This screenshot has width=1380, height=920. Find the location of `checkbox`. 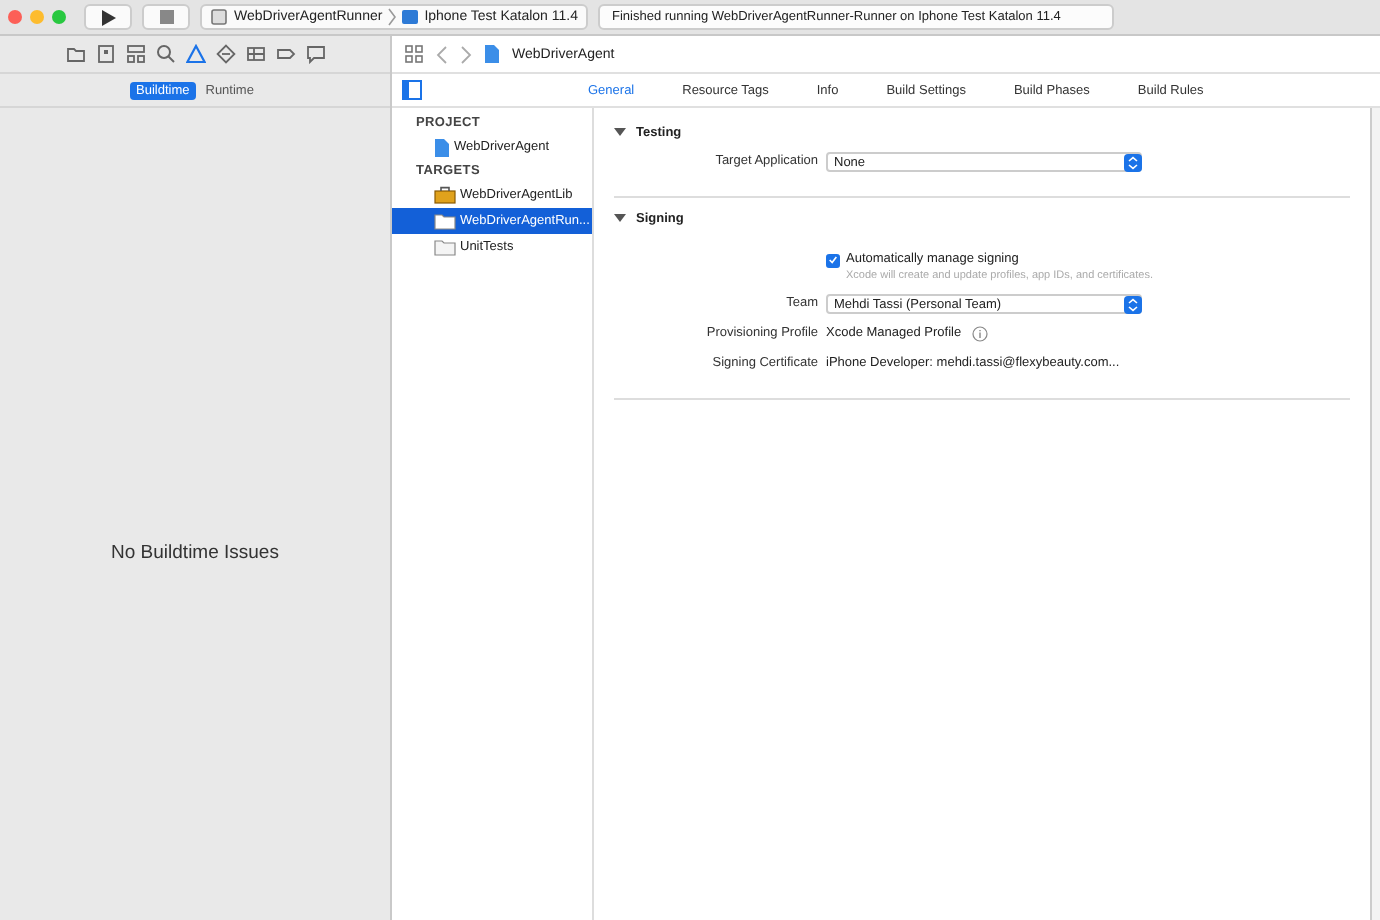

checkbox is located at coordinates (833, 260).